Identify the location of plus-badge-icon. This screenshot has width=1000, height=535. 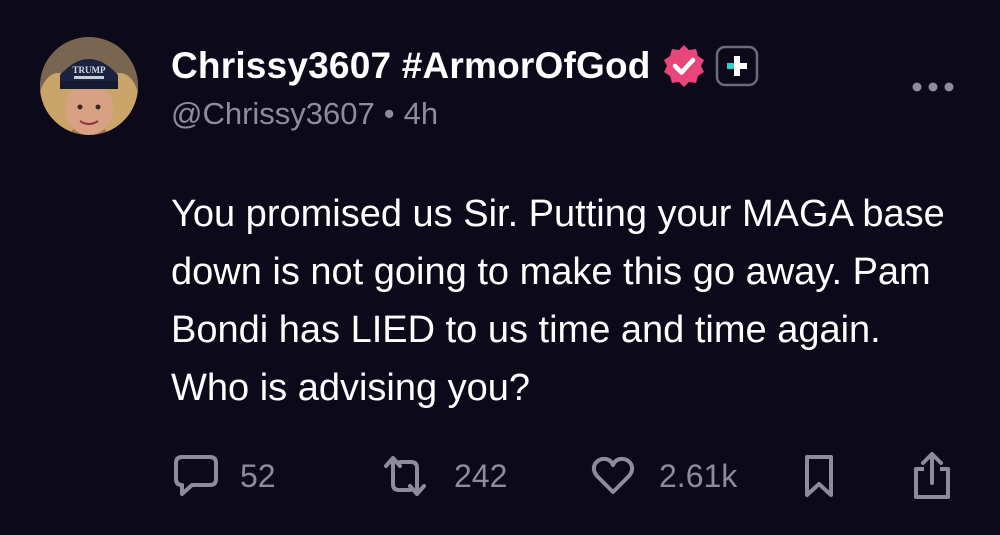
(737, 66).